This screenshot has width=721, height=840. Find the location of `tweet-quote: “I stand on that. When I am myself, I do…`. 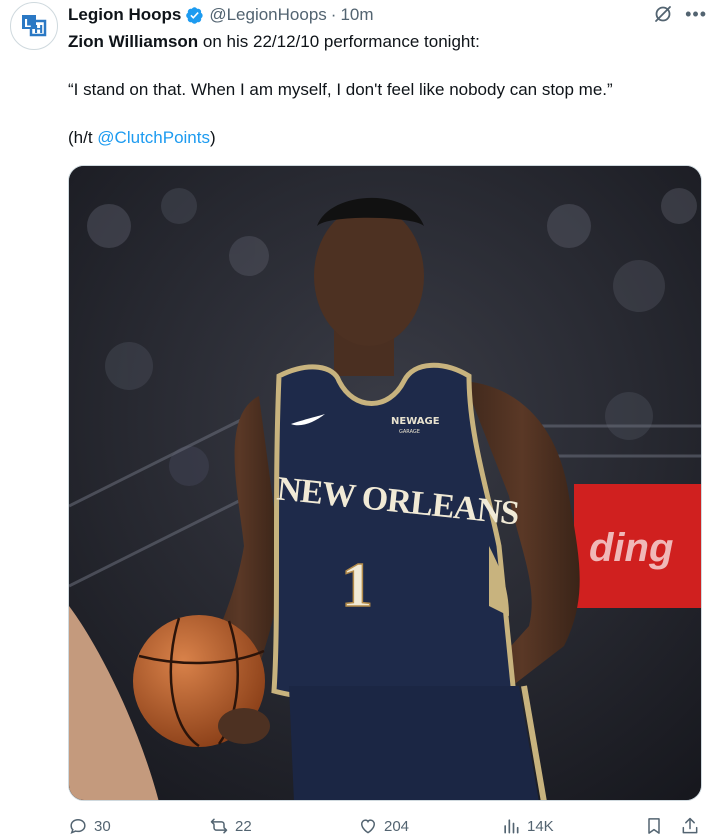

tweet-quote: “I stand on that. When I am myself, I do… is located at coordinates (340, 89).